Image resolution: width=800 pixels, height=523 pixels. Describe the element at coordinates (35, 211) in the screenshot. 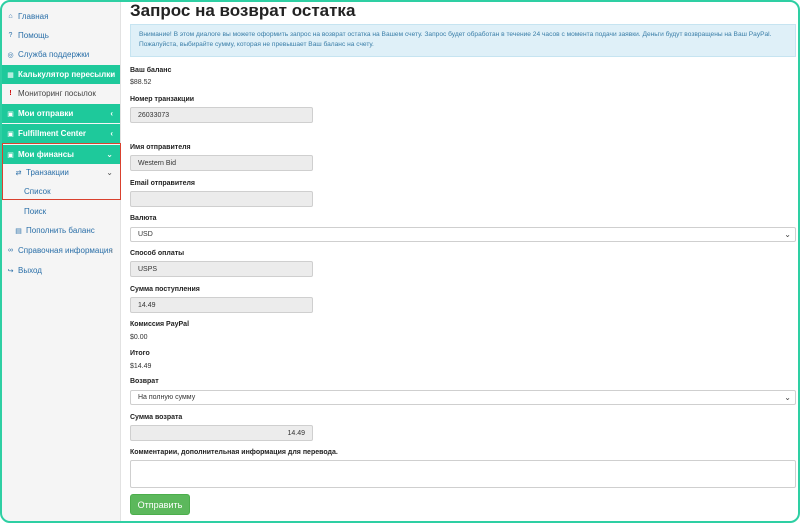

I see `sidebar-item-label: Поиск` at that location.